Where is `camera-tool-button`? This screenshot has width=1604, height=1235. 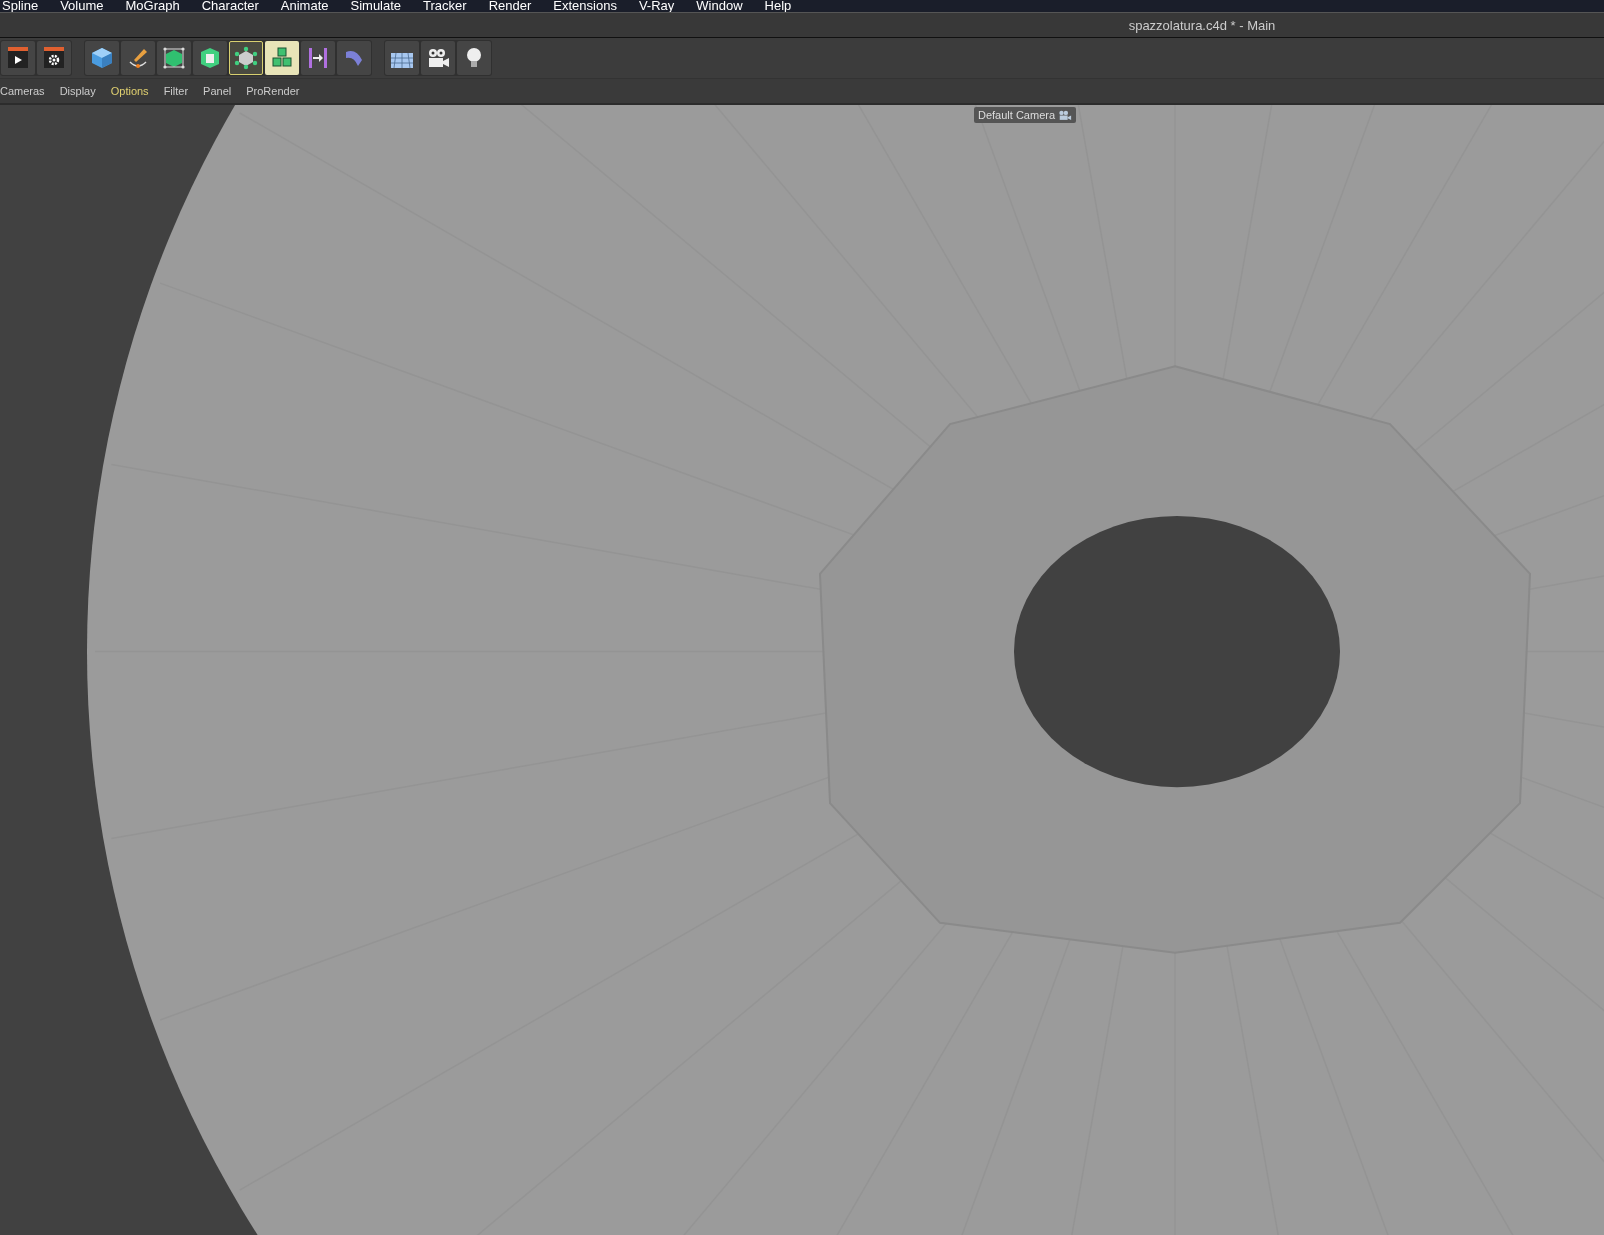
camera-tool-button is located at coordinates (438, 58).